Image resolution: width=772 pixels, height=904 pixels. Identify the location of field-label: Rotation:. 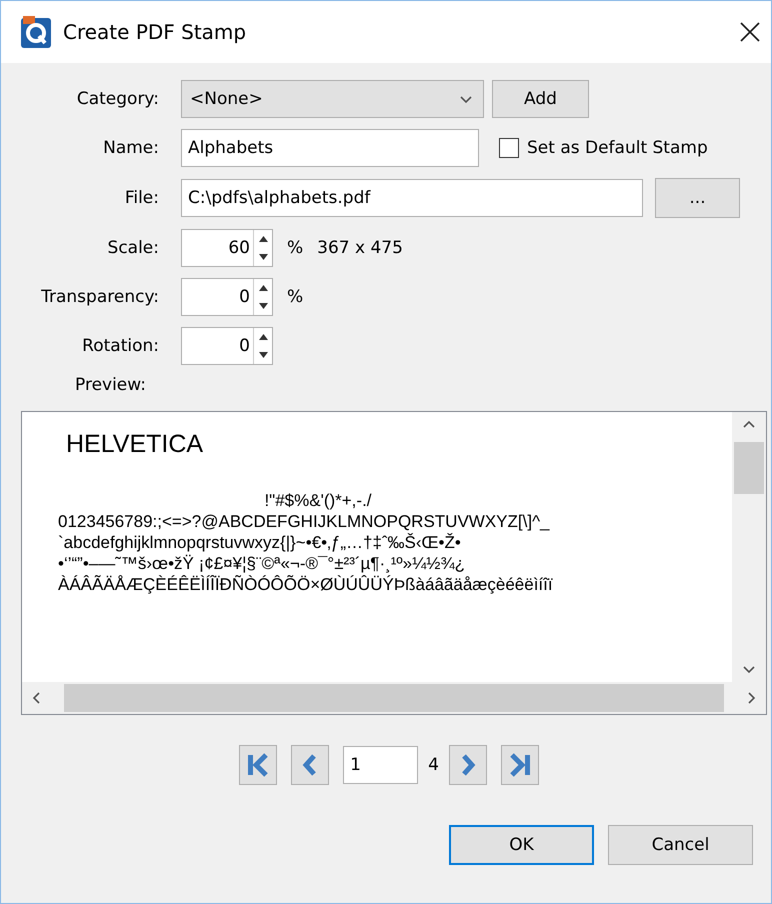
(120, 346).